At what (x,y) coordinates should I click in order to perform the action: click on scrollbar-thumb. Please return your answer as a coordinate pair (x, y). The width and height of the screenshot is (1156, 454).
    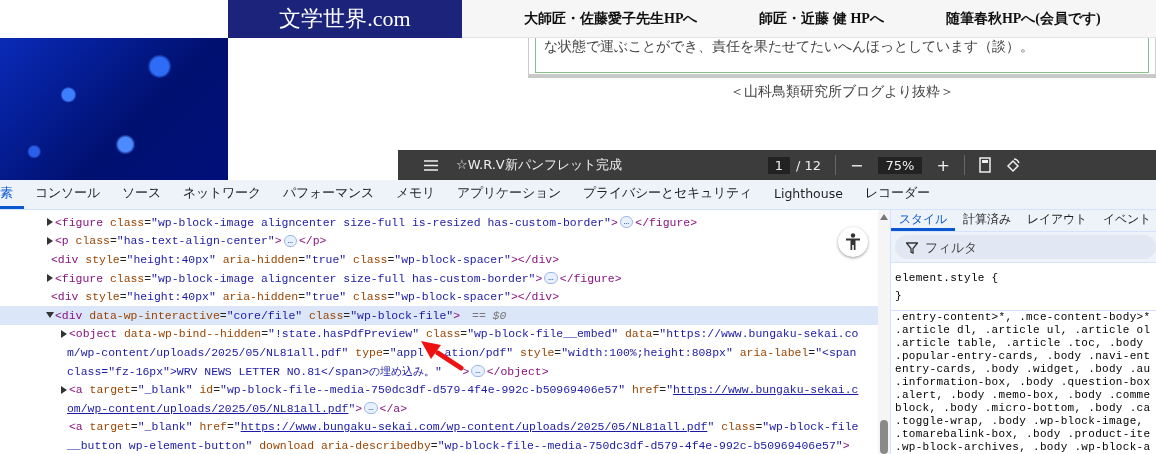
    Looking at the image, I should click on (884, 437).